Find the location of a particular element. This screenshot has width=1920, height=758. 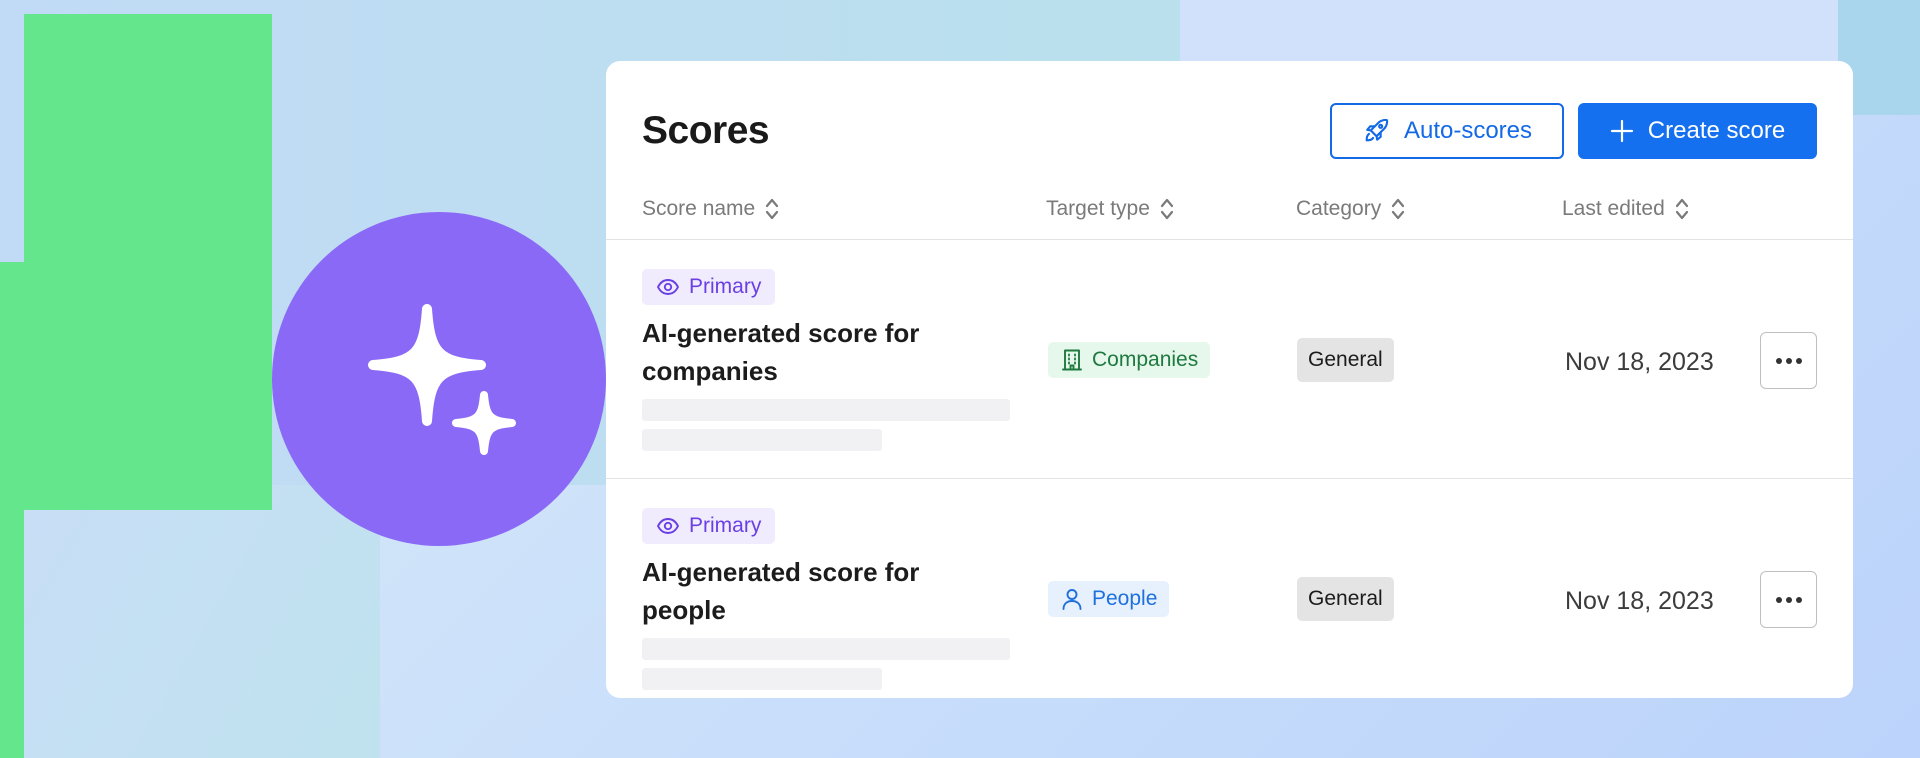

create-score-label: Create score is located at coordinates (1716, 130).